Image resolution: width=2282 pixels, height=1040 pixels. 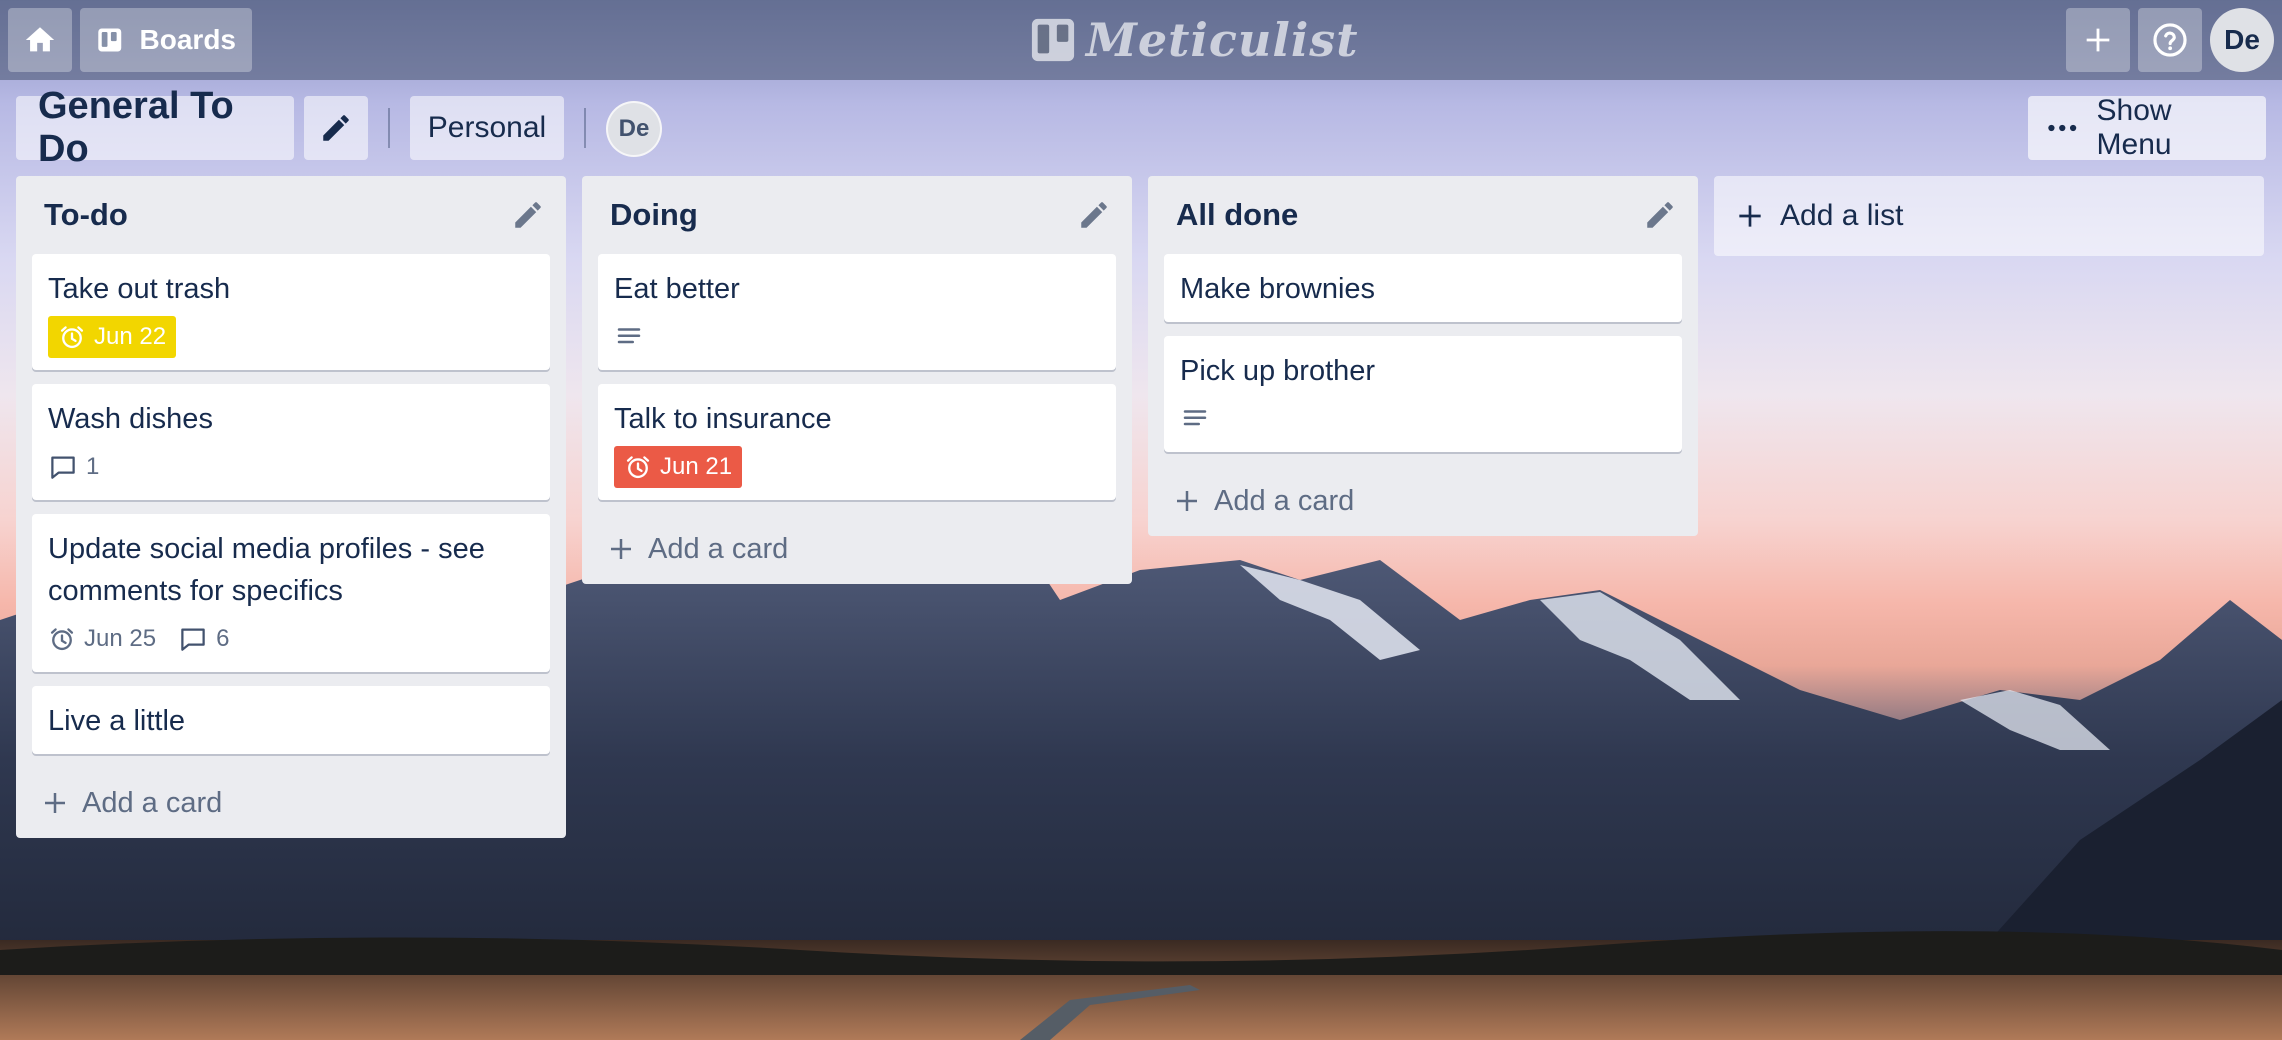 What do you see at coordinates (654, 215) in the screenshot?
I see `list-title: Doing` at bounding box center [654, 215].